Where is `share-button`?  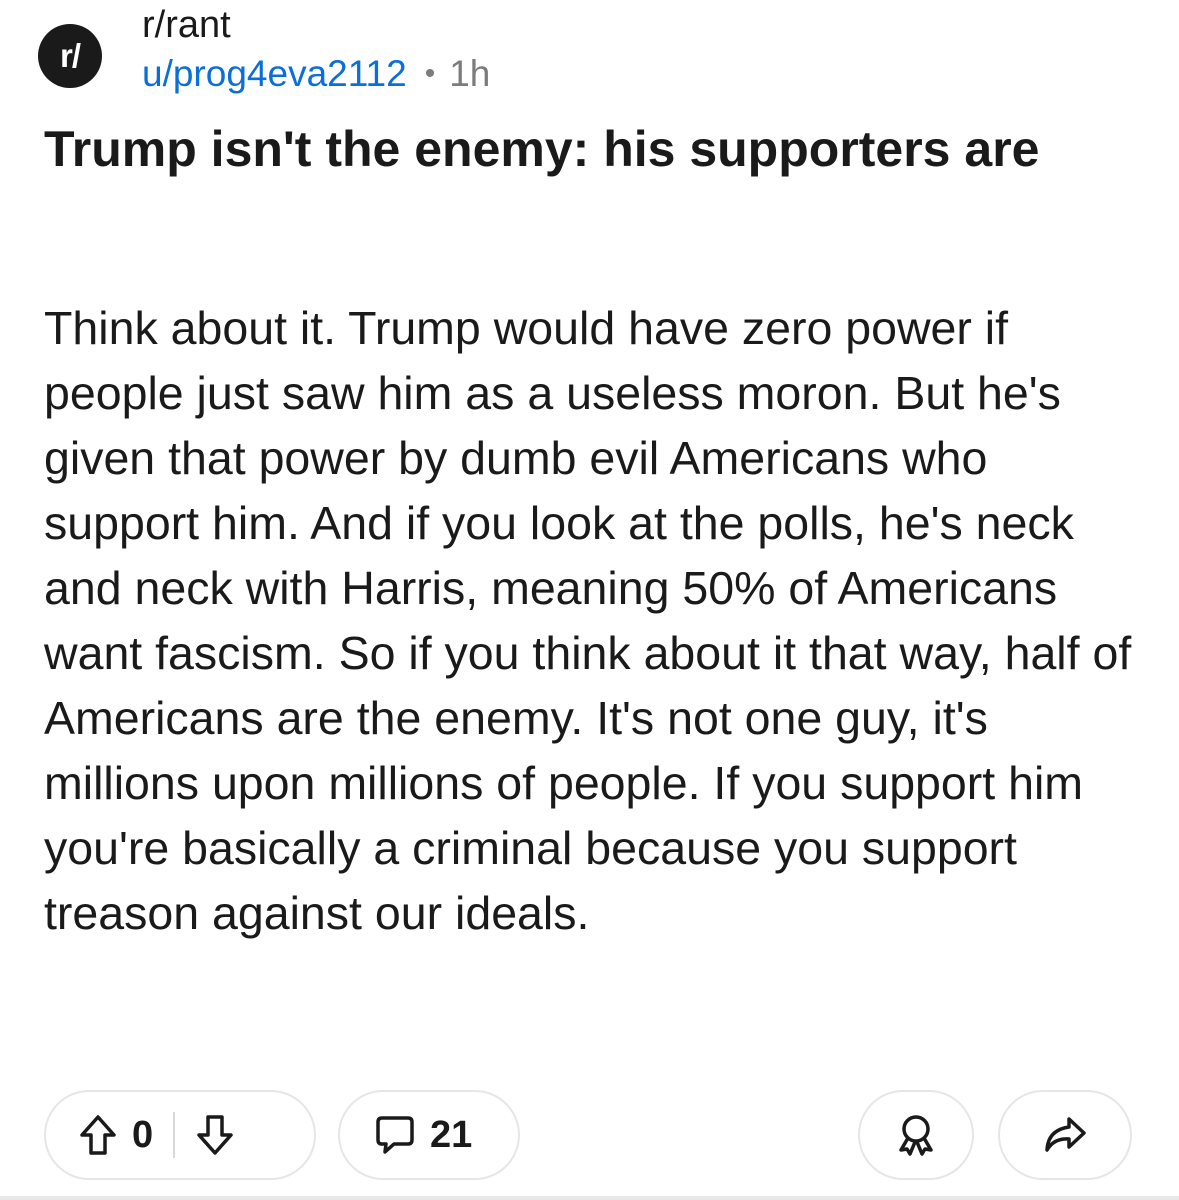 share-button is located at coordinates (1065, 1135).